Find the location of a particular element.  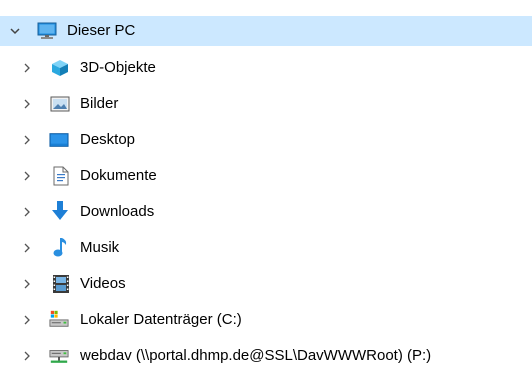

film-strip-icon is located at coordinates (61, 284).